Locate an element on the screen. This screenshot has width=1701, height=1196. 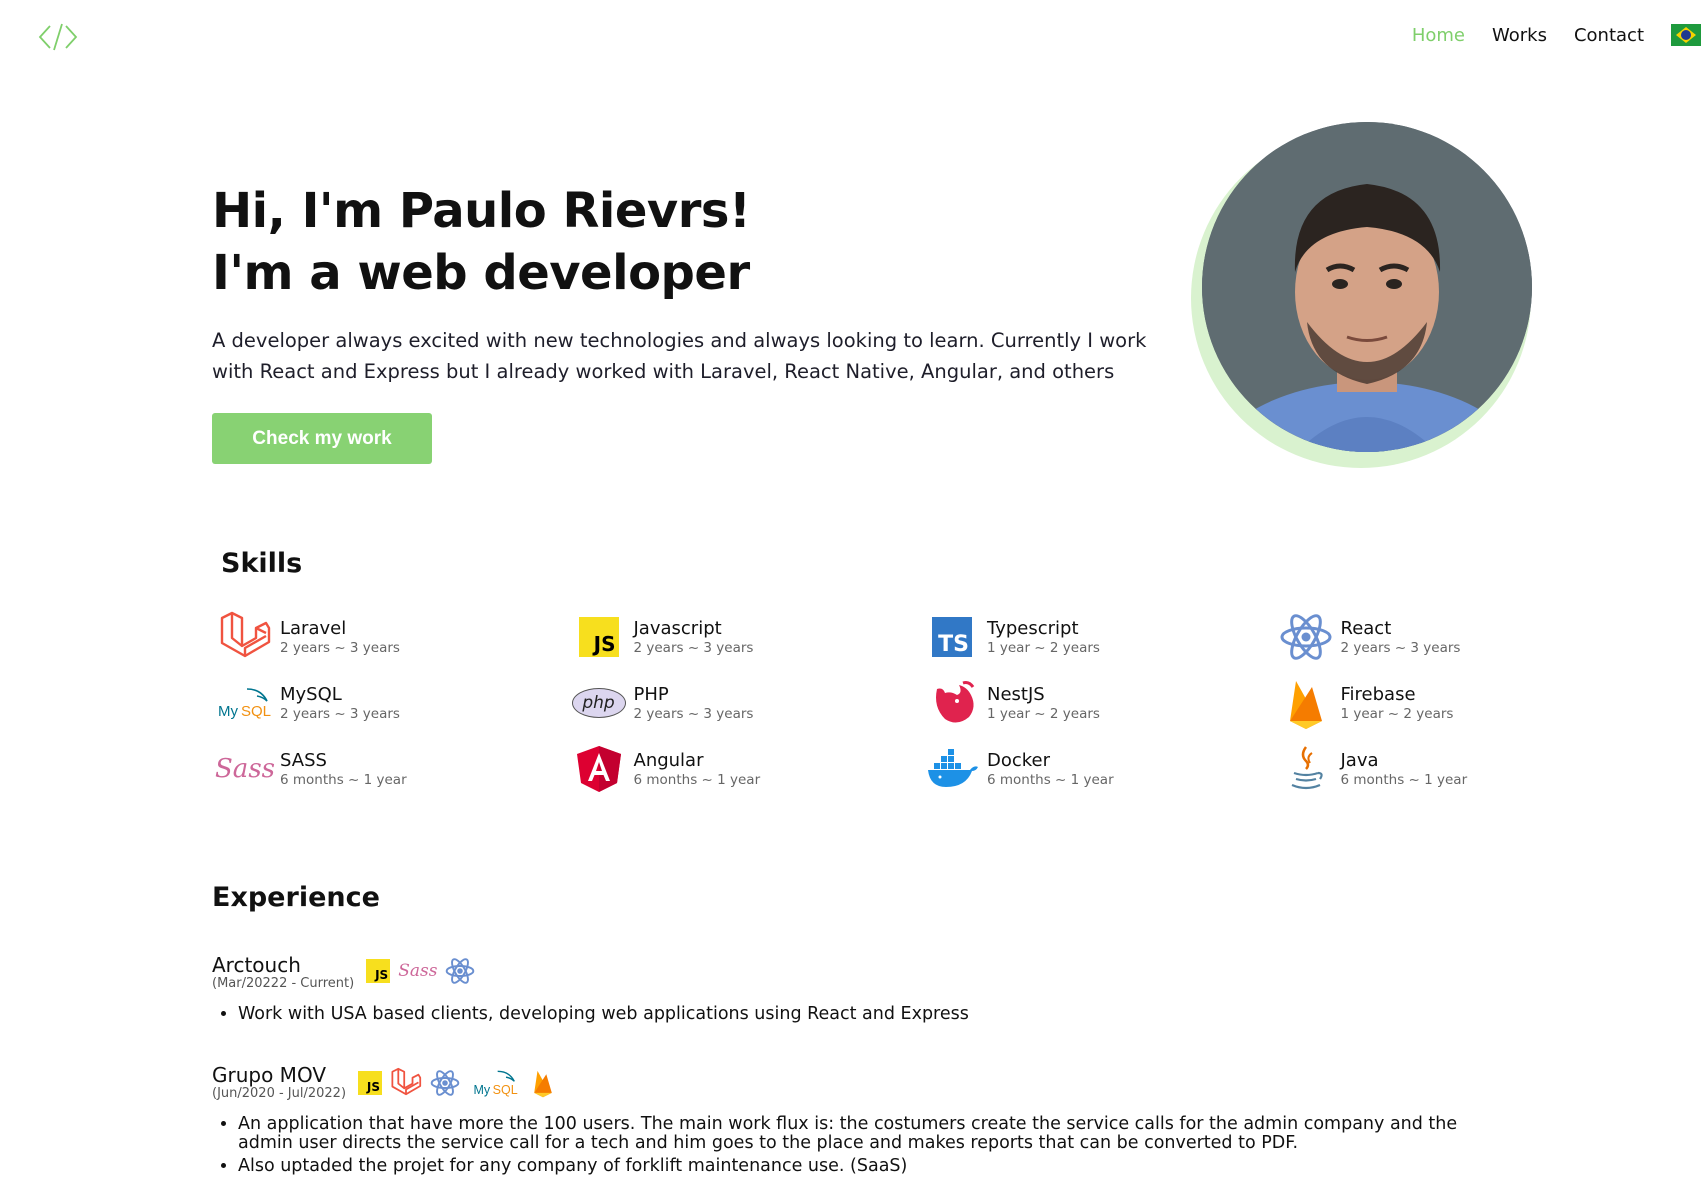
profile-photo-illustration is located at coordinates (1367, 287).